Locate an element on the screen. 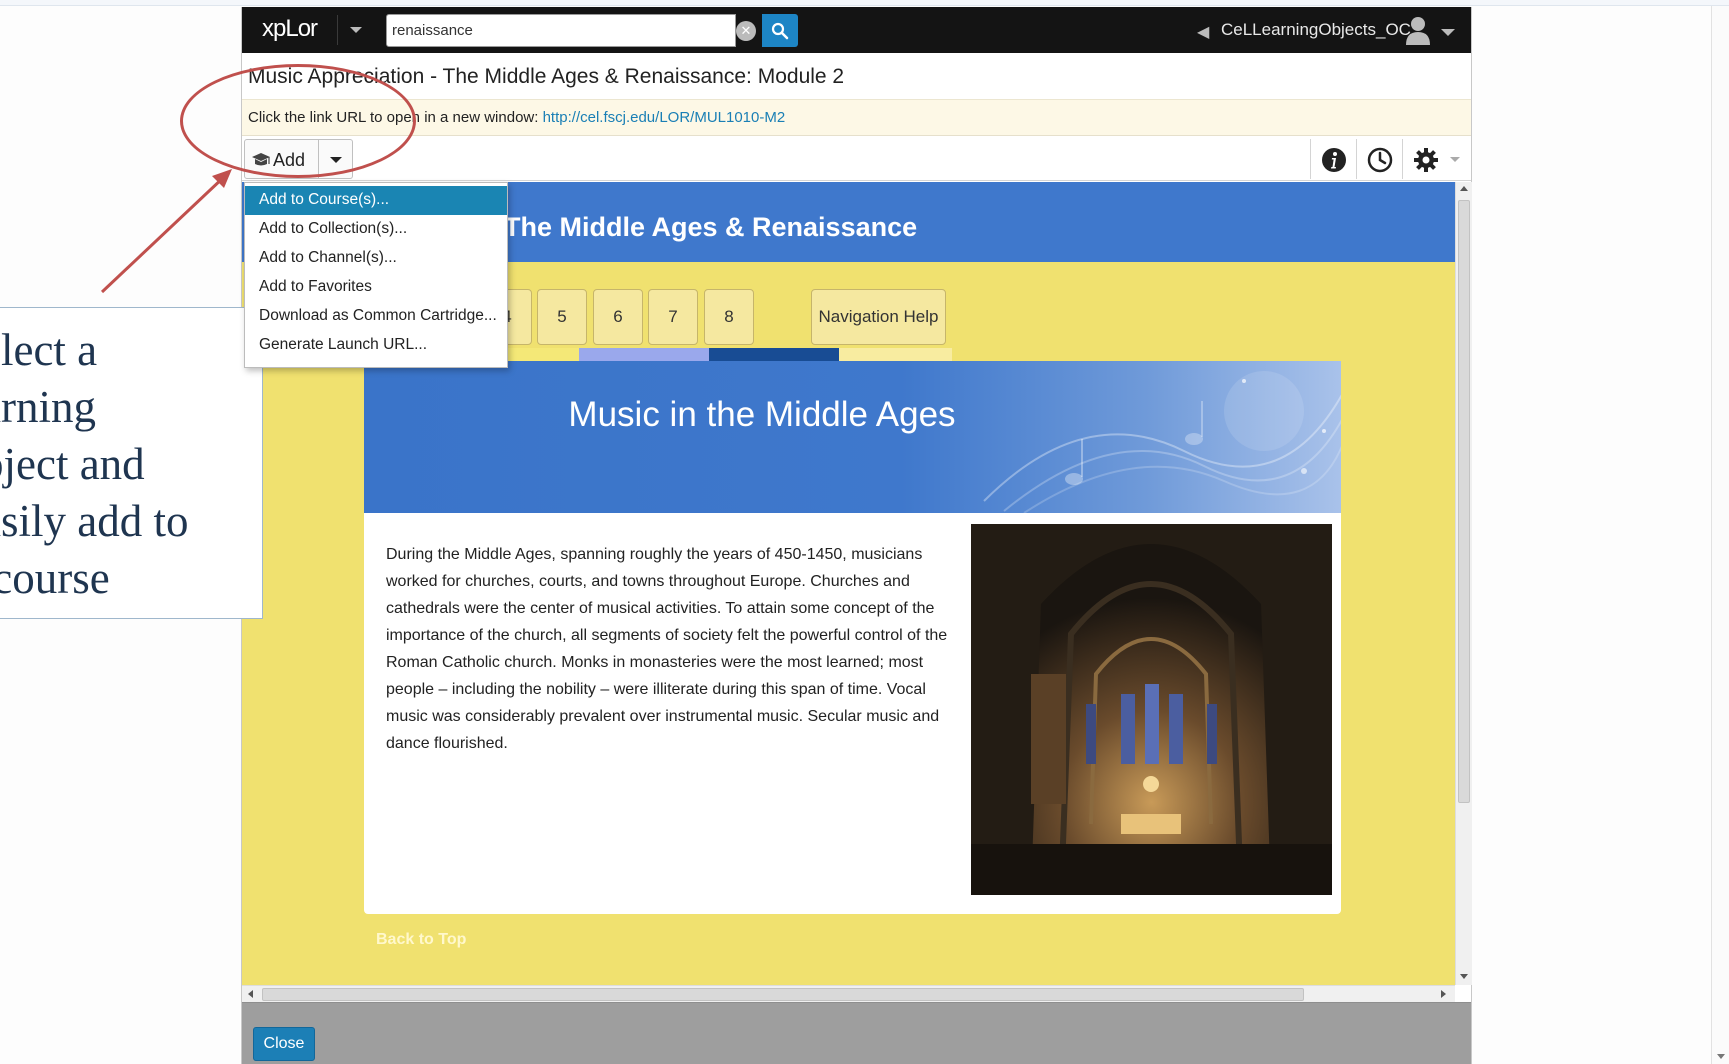 This screenshot has height=1064, width=1729. nav-button-7: 7 is located at coordinates (673, 317).